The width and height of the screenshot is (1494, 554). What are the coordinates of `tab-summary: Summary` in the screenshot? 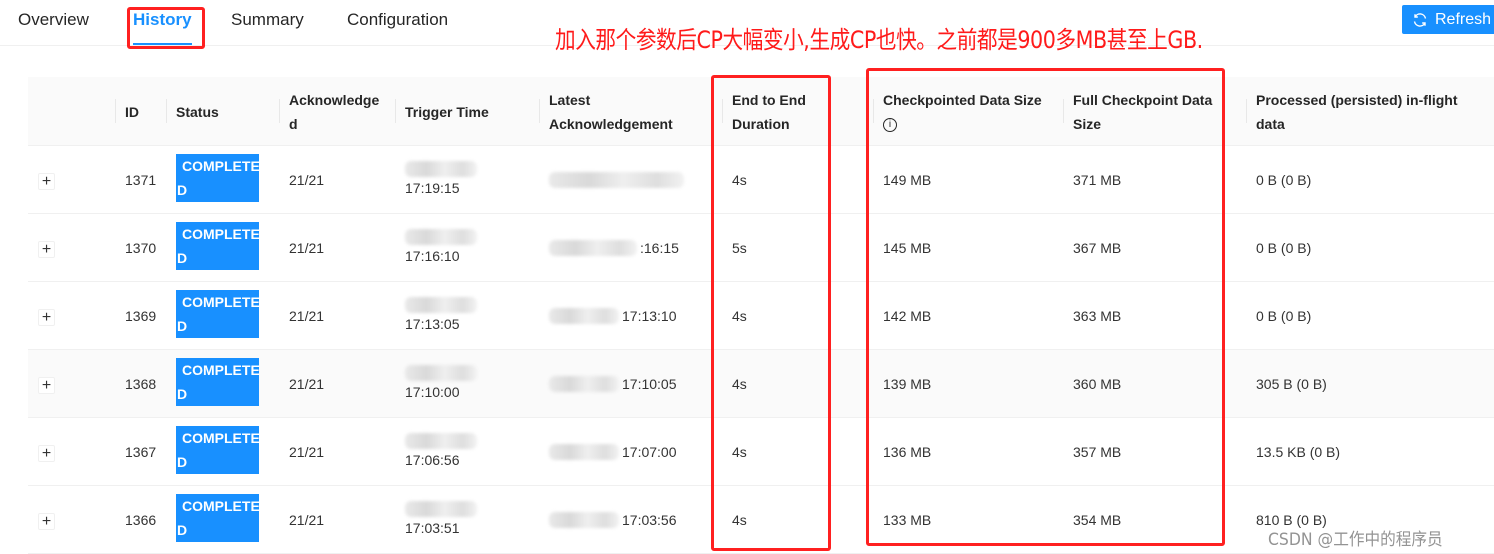 It's located at (267, 20).